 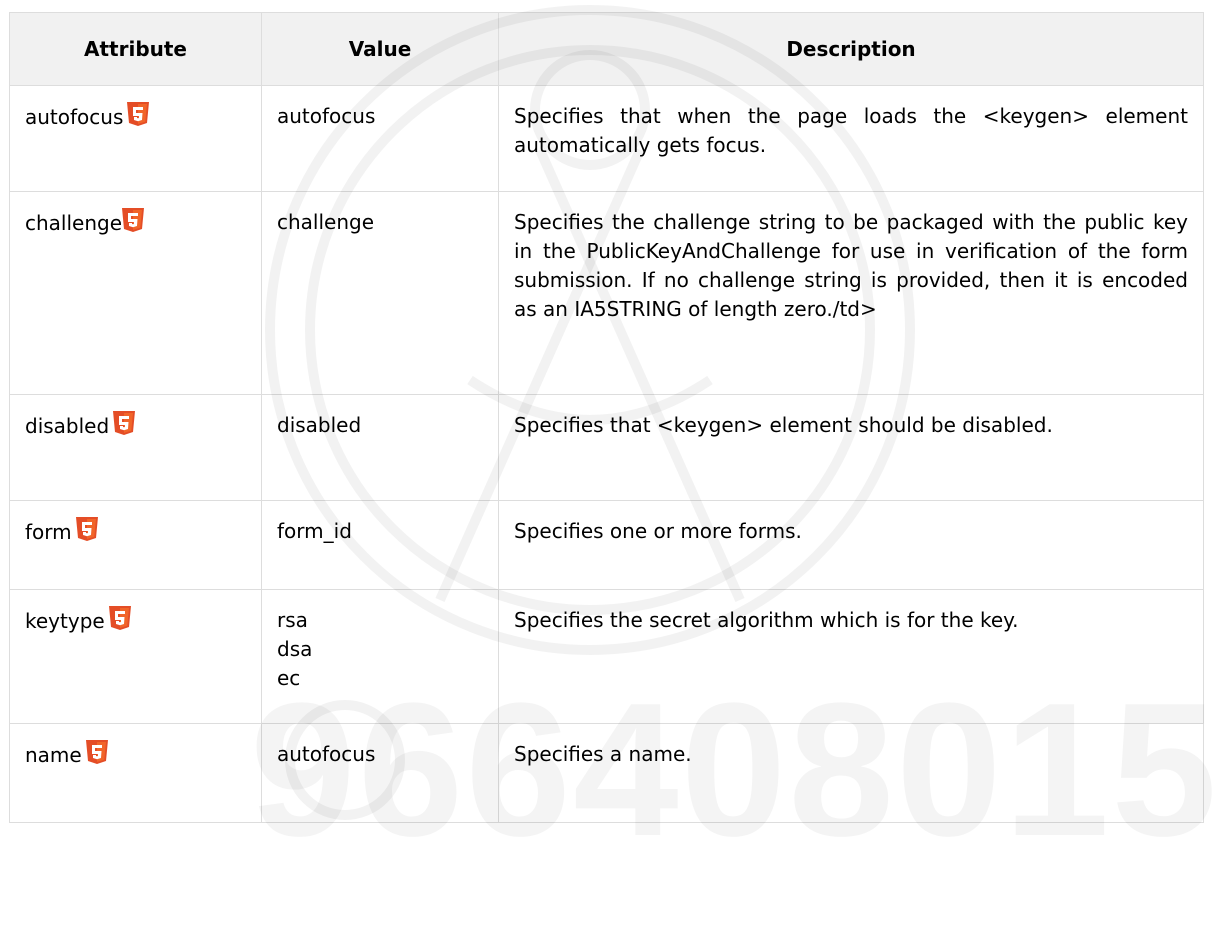 What do you see at coordinates (380, 656) in the screenshot?
I see `value-cell: rsa dsa ec` at bounding box center [380, 656].